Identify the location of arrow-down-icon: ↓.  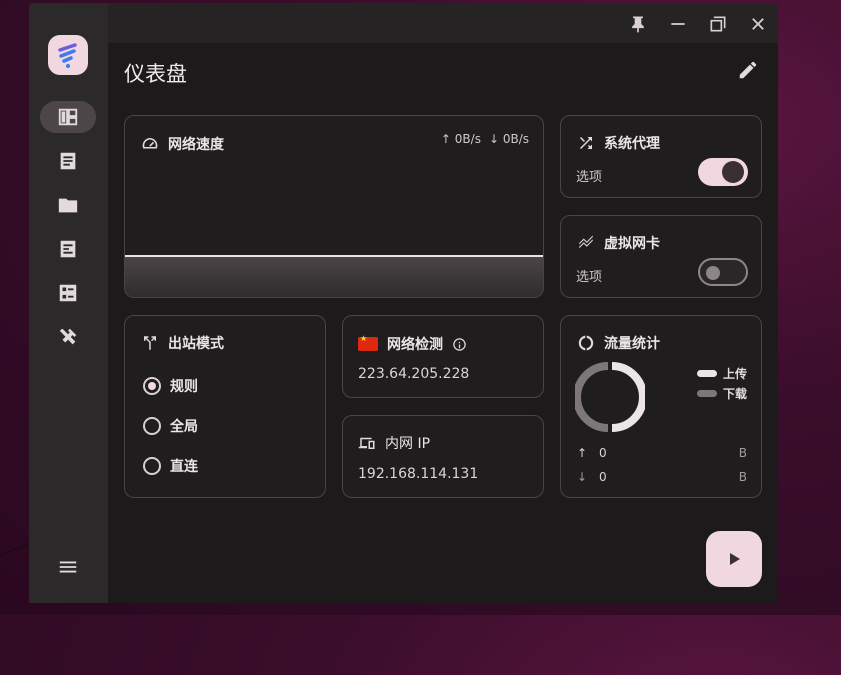
(582, 477).